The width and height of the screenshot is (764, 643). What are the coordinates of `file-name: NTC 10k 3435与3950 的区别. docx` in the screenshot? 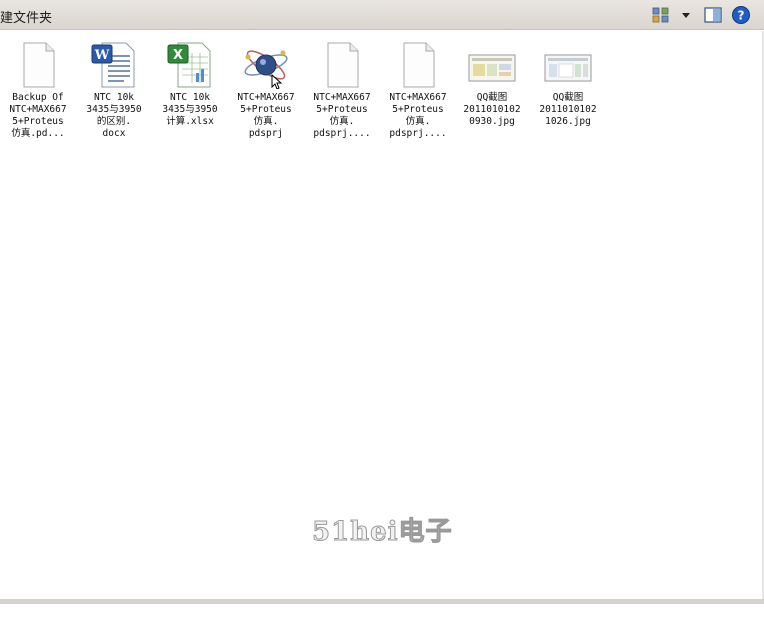 It's located at (114, 115).